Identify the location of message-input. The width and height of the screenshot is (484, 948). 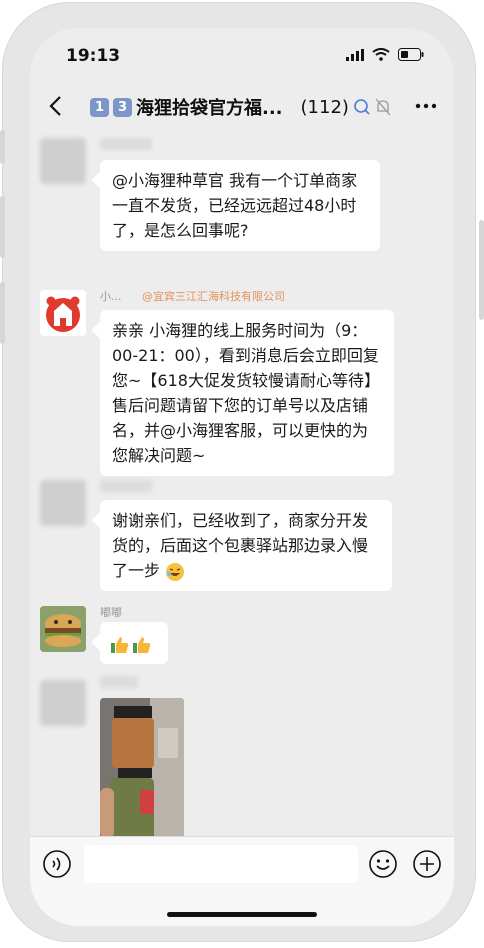
(221, 864).